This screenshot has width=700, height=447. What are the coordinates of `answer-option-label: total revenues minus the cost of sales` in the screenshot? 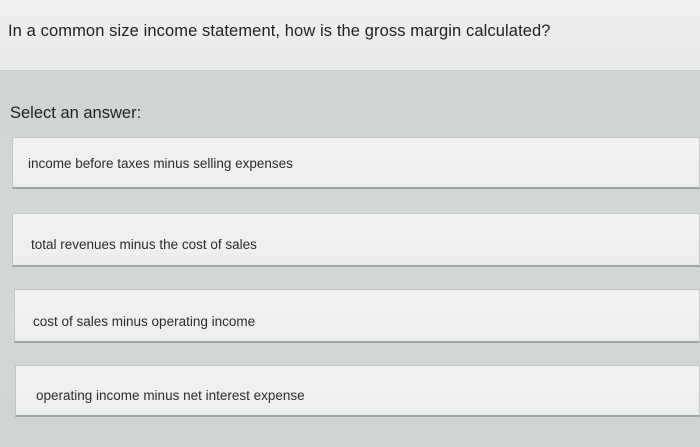 It's located at (144, 244).